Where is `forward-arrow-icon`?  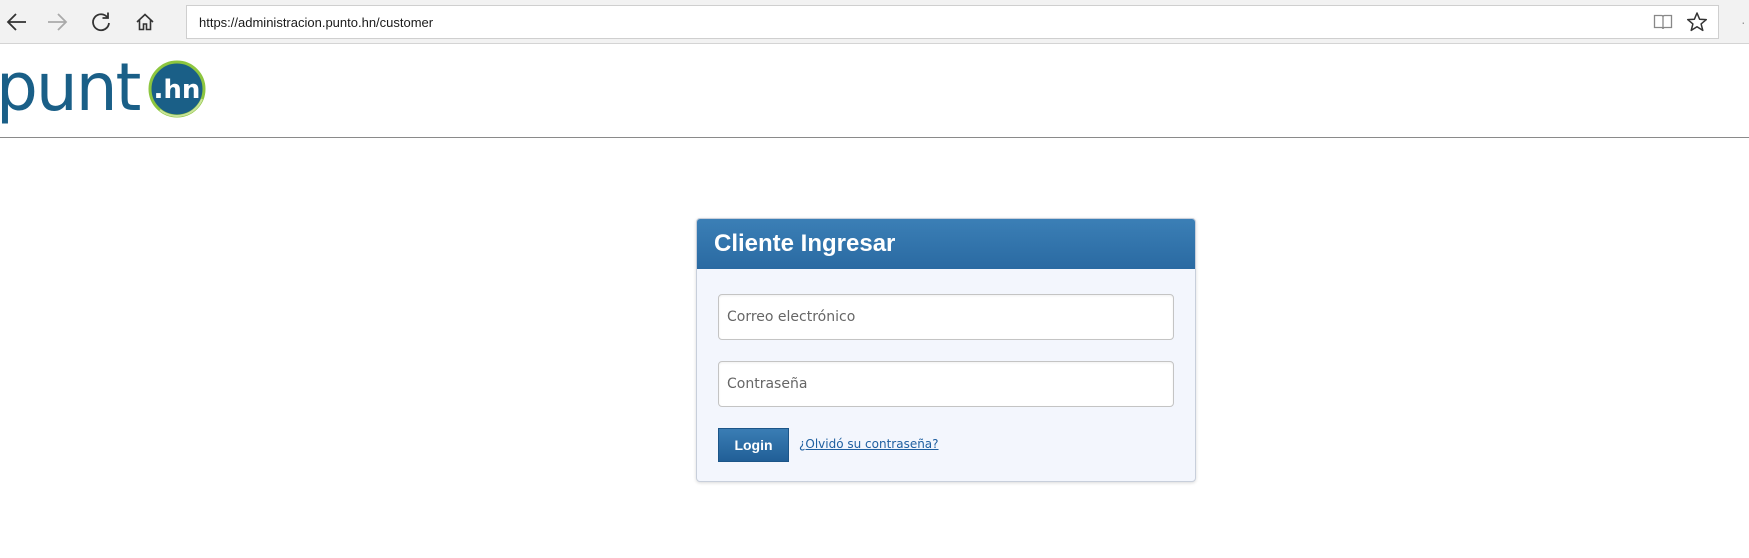 forward-arrow-icon is located at coordinates (57, 22).